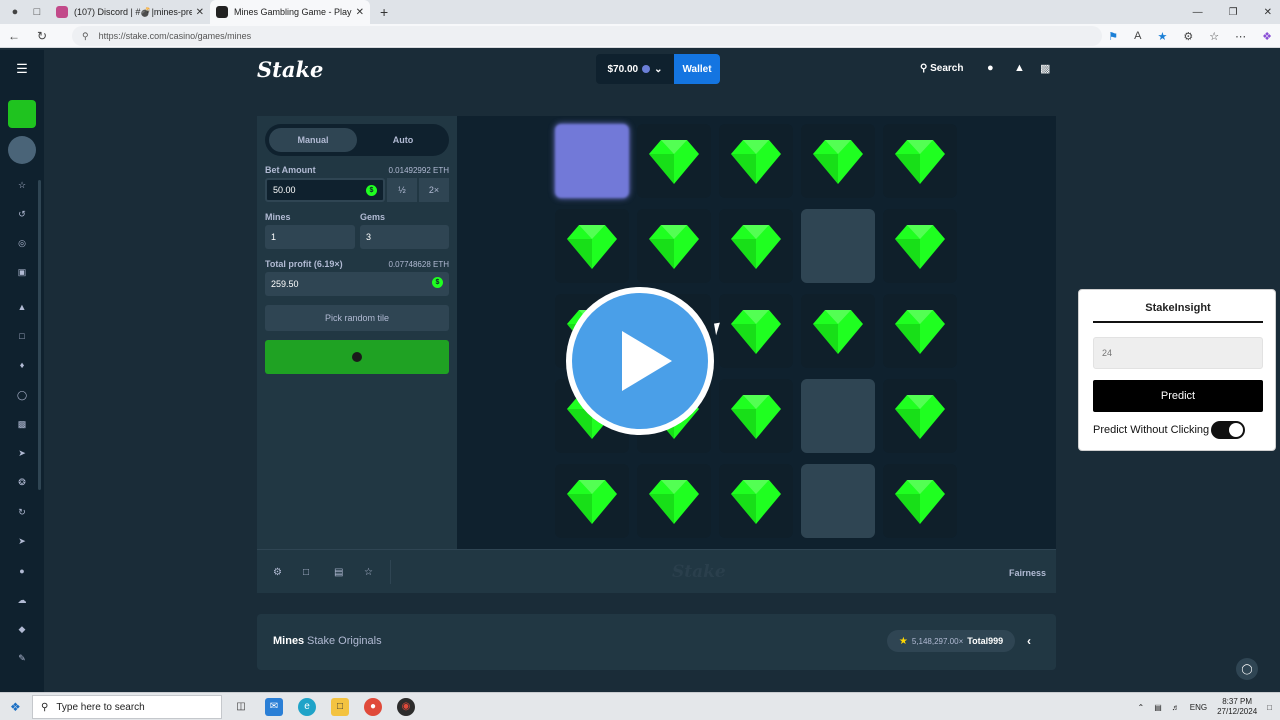  What do you see at coordinates (340, 707) in the screenshot?
I see `file-explorer-icon: □` at bounding box center [340, 707].